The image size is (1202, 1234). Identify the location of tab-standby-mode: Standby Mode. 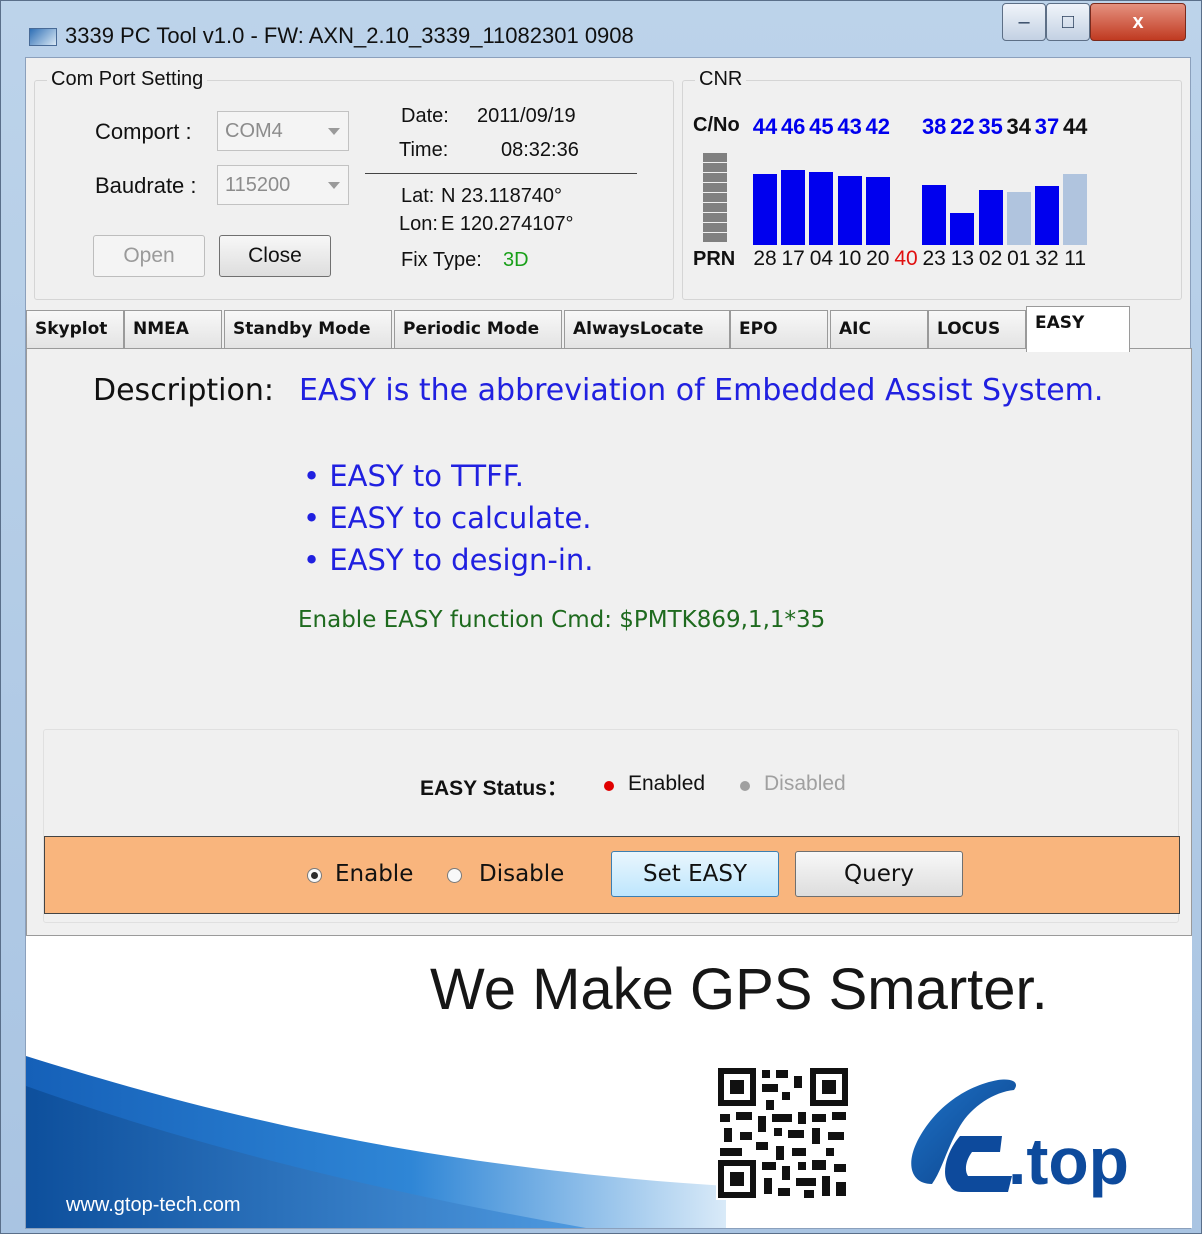
(308, 330).